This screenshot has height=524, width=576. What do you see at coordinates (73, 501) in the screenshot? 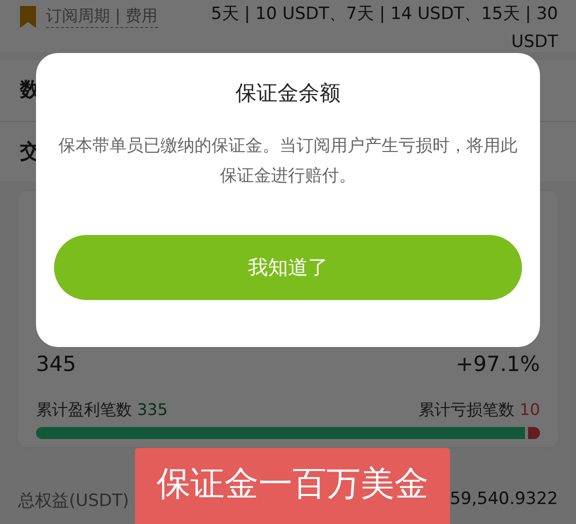
I see `equity-label: 总权益(USDT)` at bounding box center [73, 501].